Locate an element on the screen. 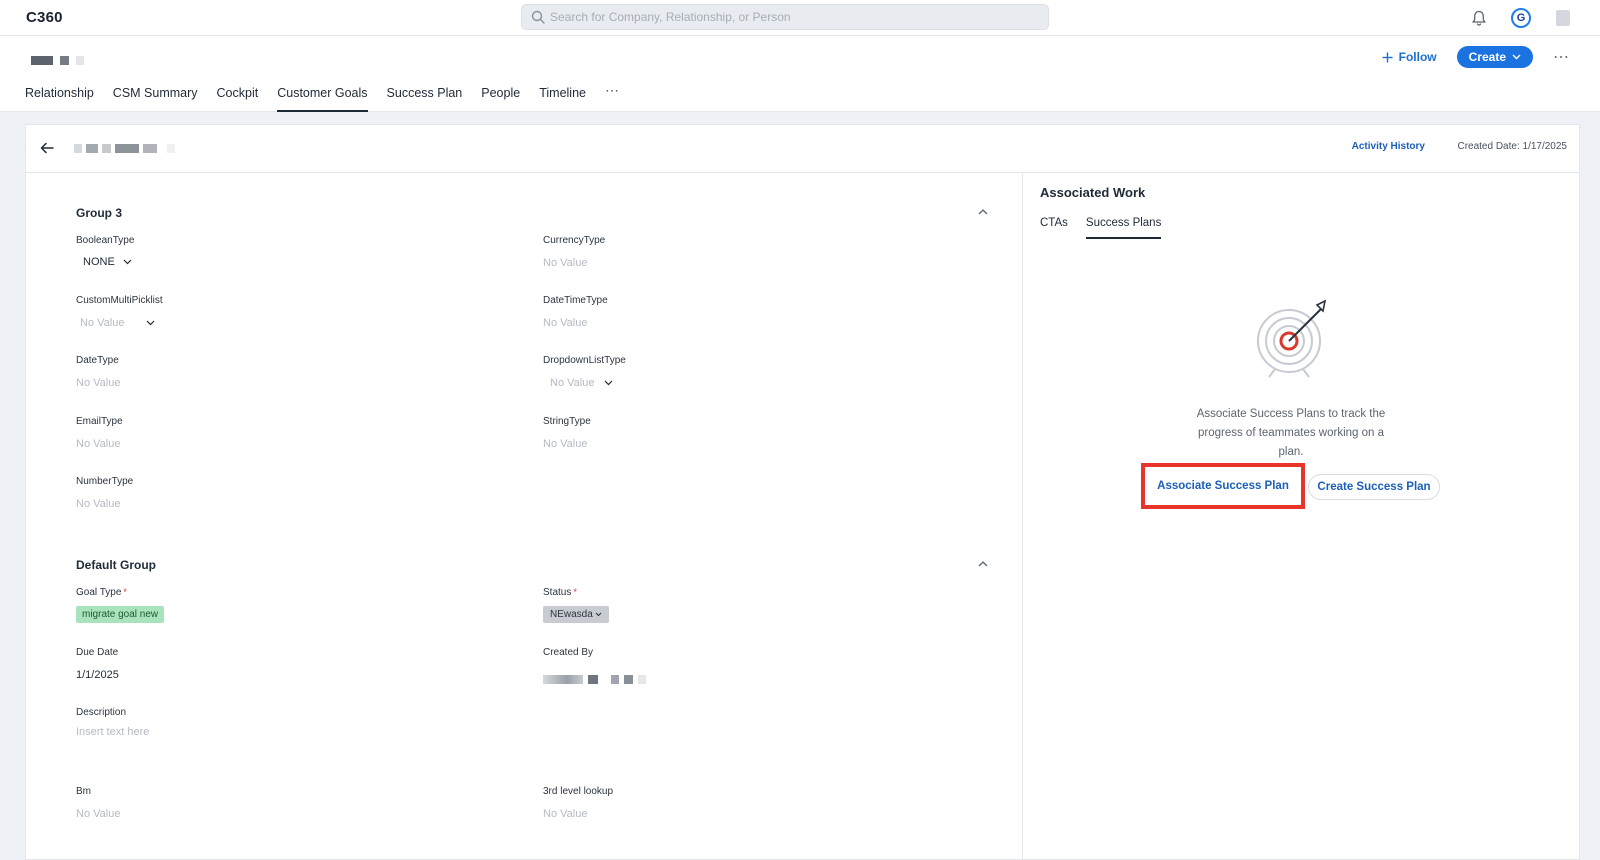  follow-button: Follow is located at coordinates (1409, 57).